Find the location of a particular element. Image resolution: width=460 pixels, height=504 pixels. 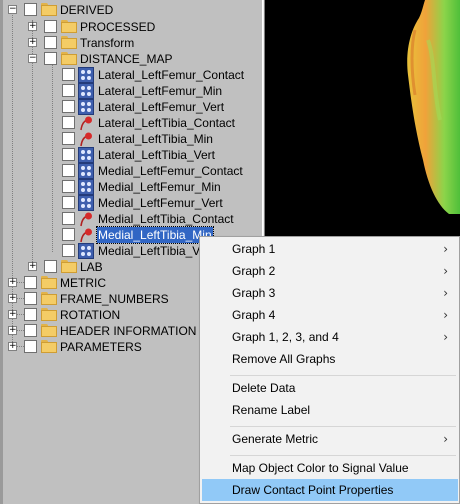

menu-item-rename-label: Rename Label is located at coordinates (330, 410).